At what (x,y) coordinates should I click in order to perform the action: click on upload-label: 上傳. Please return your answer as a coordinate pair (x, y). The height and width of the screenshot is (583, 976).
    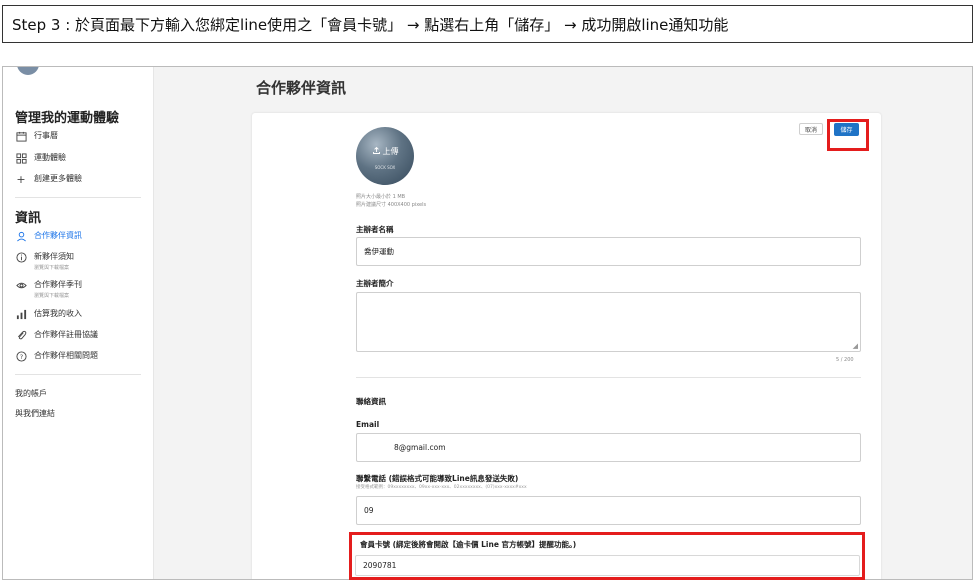
    Looking at the image, I should click on (390, 151).